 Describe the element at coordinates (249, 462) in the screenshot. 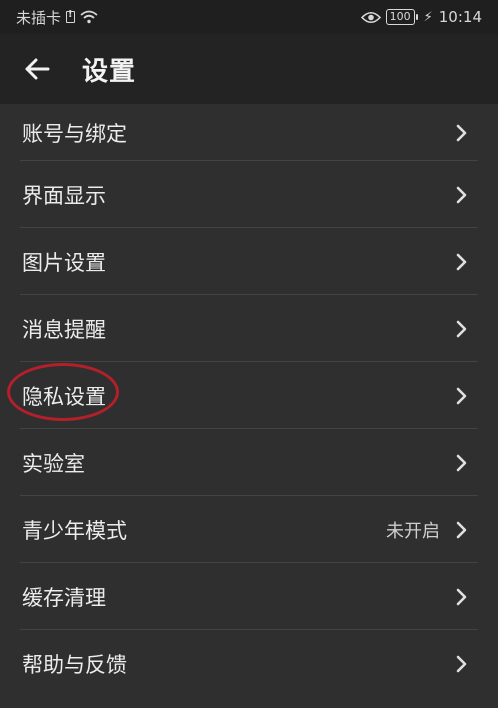

I see `settings-item-lab: 实验室` at that location.